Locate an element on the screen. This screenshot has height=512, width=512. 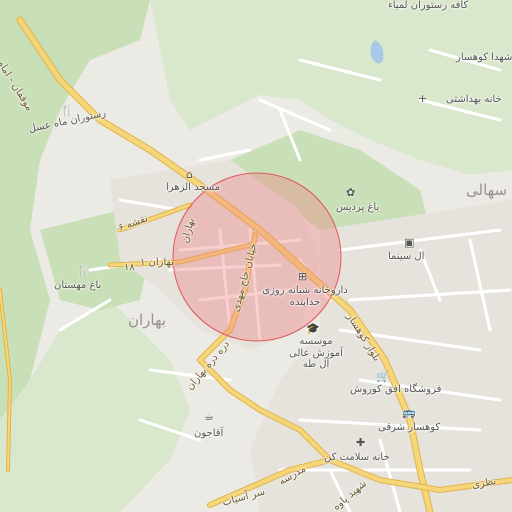
hospital-icon: ✚ is located at coordinates (361, 442).